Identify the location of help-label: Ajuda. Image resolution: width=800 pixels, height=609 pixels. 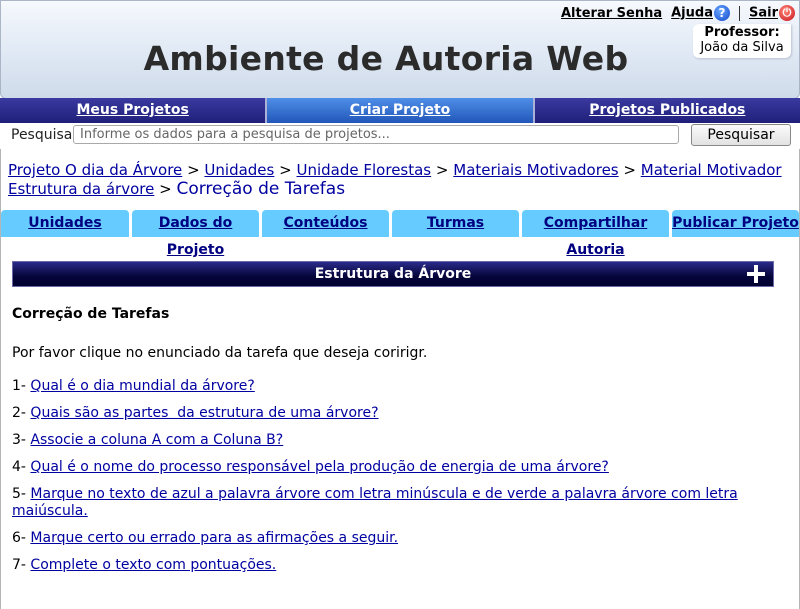
(692, 13).